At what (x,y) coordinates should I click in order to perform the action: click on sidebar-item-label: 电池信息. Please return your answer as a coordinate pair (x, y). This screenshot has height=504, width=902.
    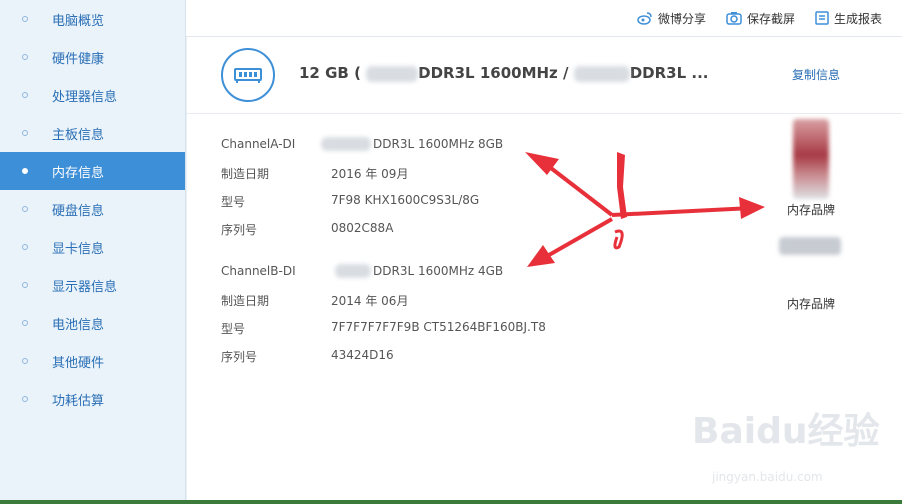
    Looking at the image, I should click on (78, 325).